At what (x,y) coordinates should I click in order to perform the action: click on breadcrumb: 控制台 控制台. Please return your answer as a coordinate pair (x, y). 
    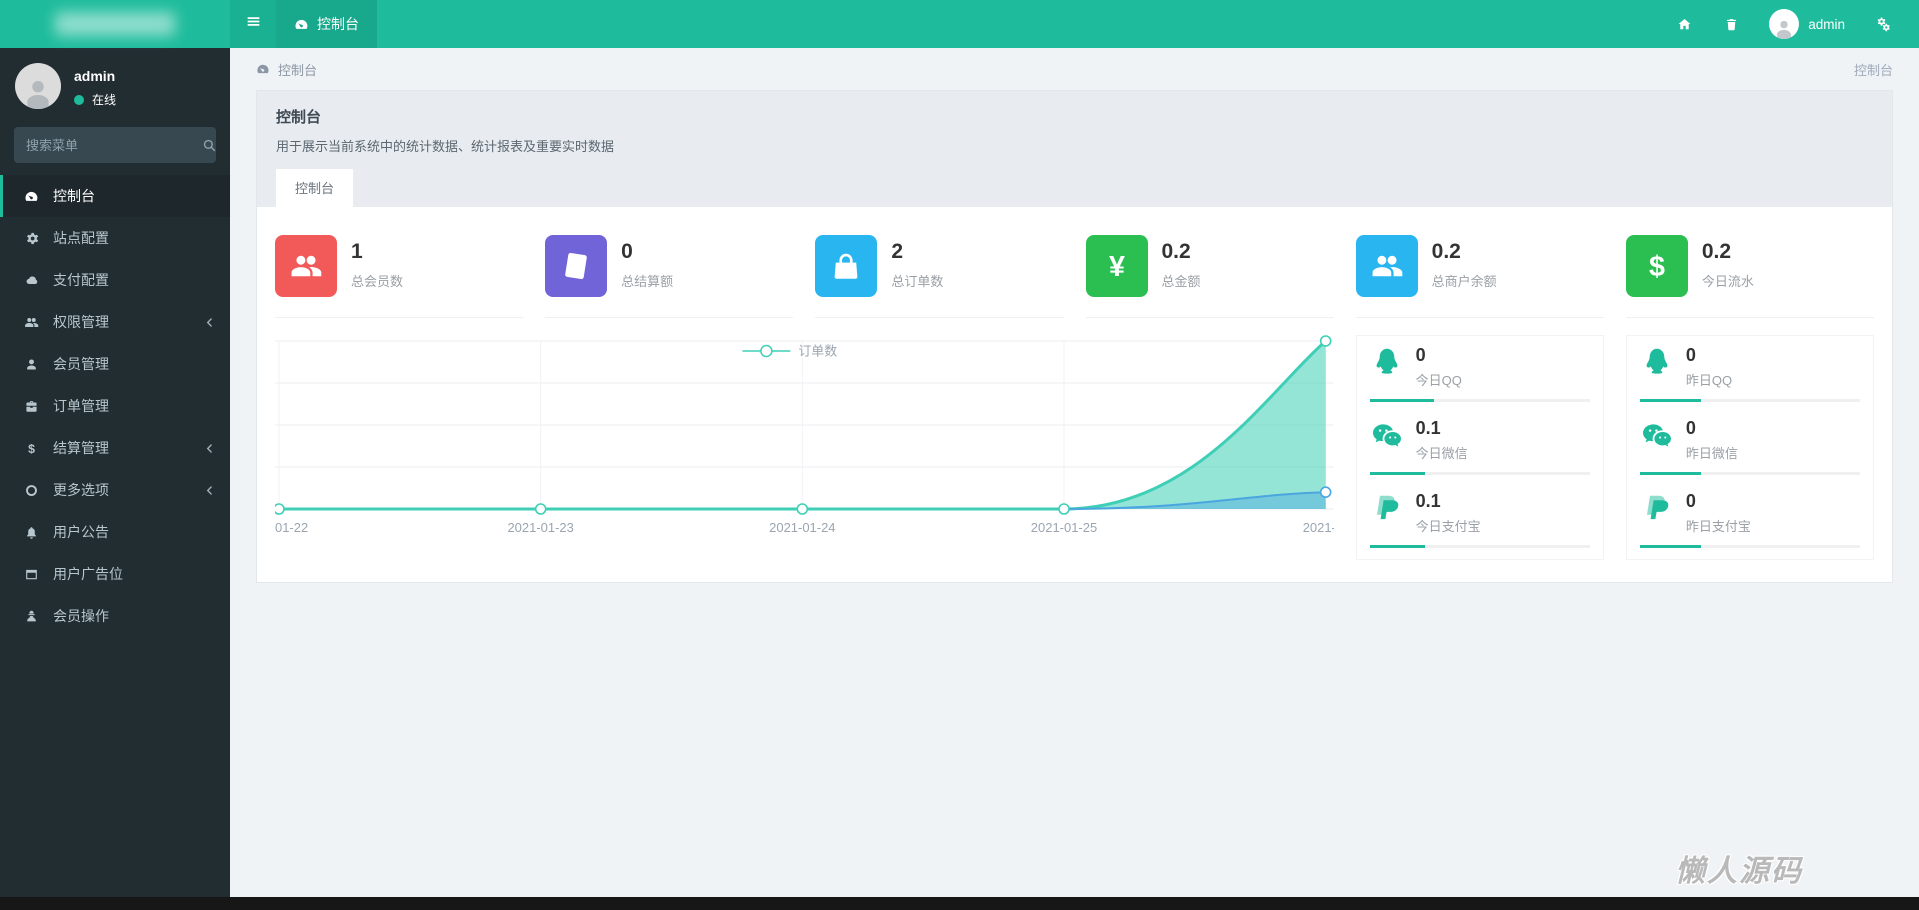
    Looking at the image, I should click on (1074, 69).